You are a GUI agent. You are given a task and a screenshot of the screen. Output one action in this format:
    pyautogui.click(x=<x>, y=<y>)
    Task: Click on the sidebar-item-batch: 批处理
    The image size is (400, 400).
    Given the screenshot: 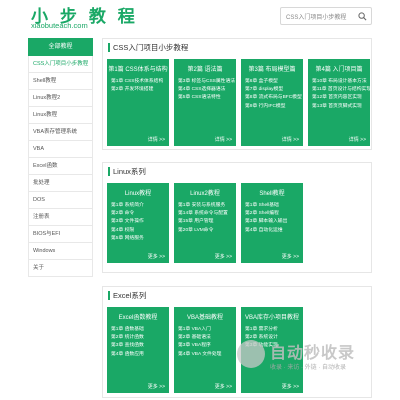 What is the action you would take?
    pyautogui.click(x=60, y=183)
    